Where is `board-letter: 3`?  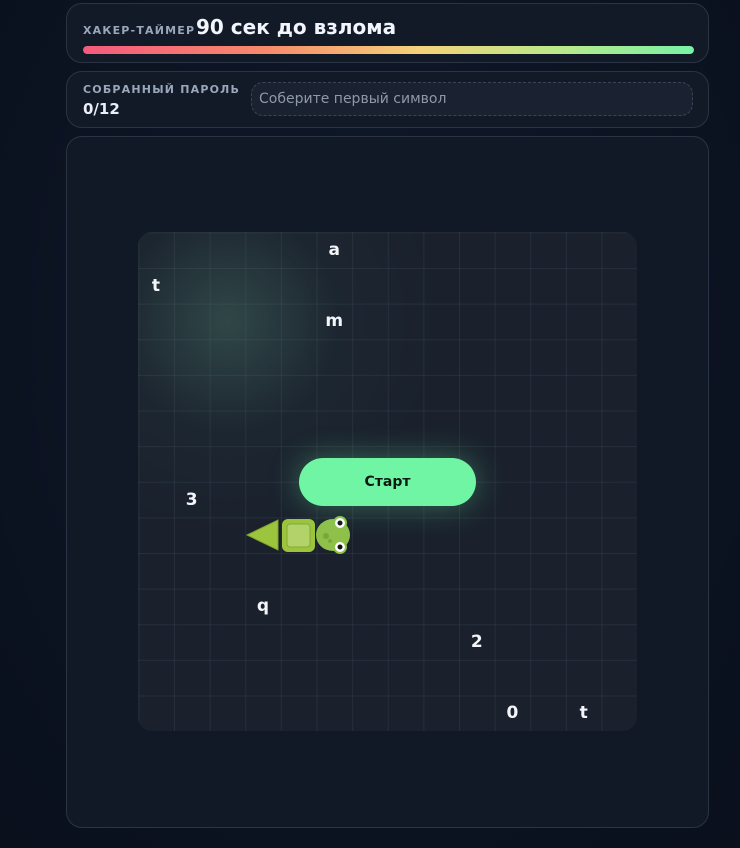 board-letter: 3 is located at coordinates (191, 499).